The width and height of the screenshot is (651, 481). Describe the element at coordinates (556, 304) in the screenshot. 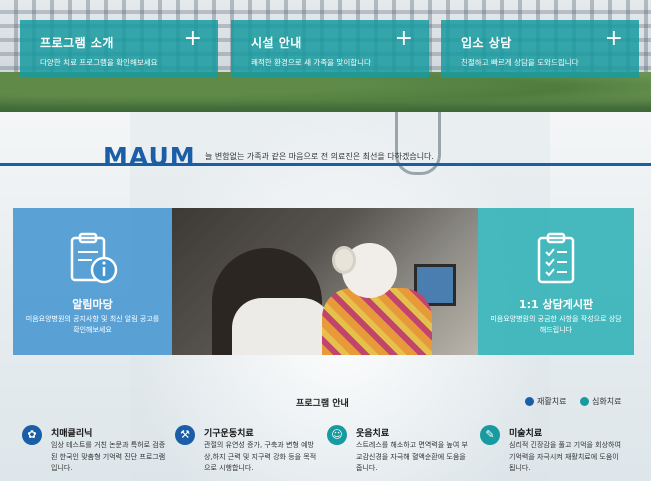

I see `consult-board-title: 1:1 상담게시판` at that location.